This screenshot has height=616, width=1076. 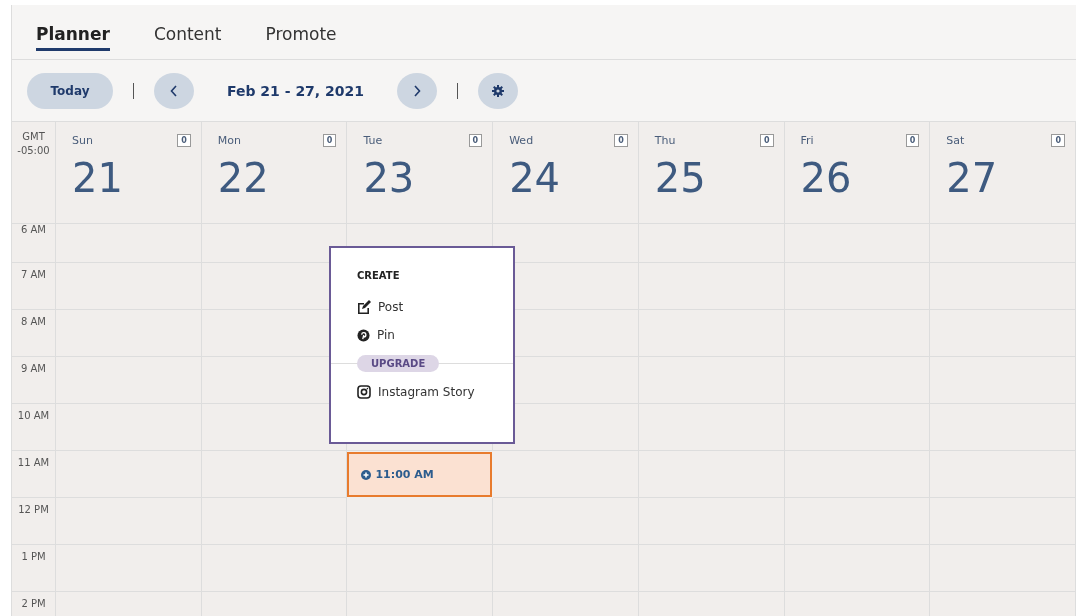 What do you see at coordinates (535, 178) in the screenshot?
I see `day-number: 24` at bounding box center [535, 178].